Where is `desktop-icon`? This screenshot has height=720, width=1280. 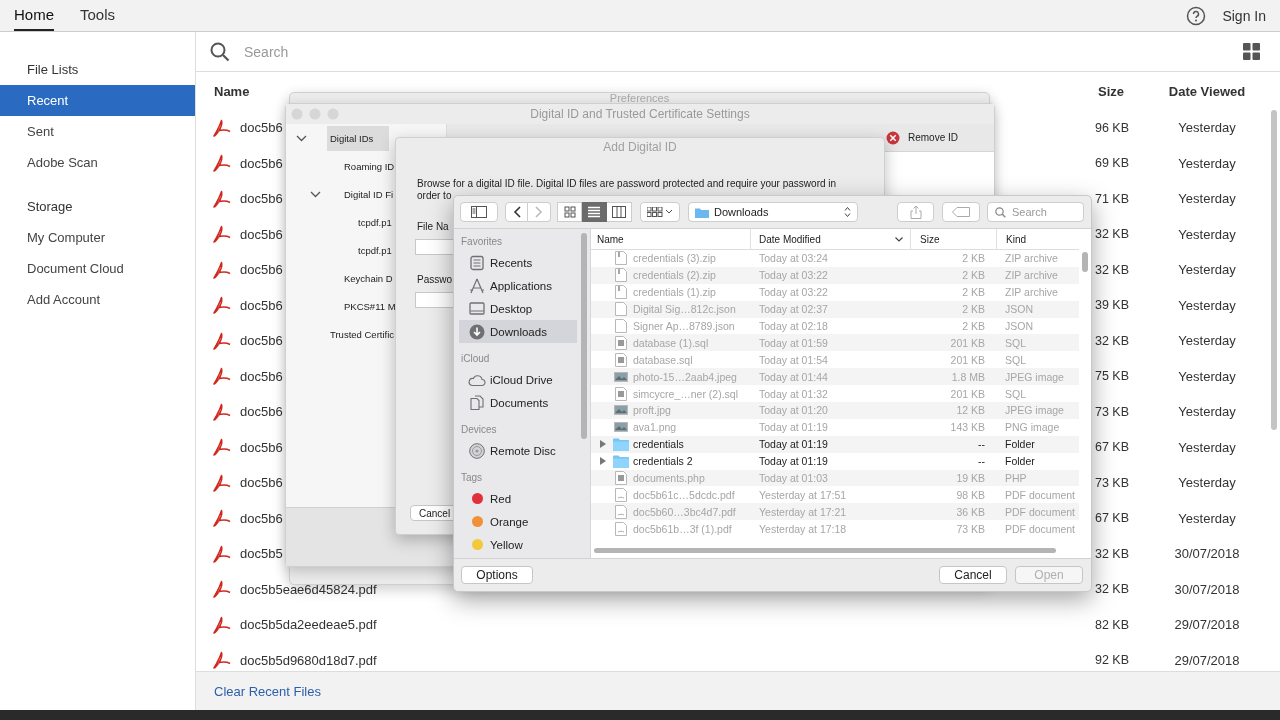 desktop-icon is located at coordinates (477, 308).